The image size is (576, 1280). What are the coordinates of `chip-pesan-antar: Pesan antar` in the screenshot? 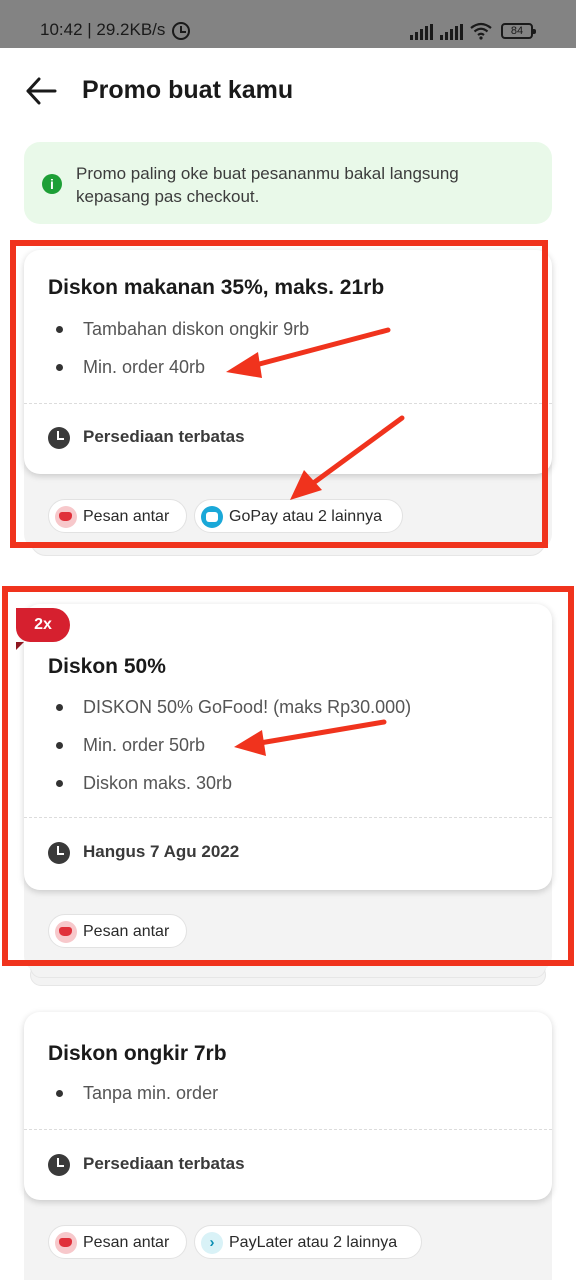 It's located at (117, 1242).